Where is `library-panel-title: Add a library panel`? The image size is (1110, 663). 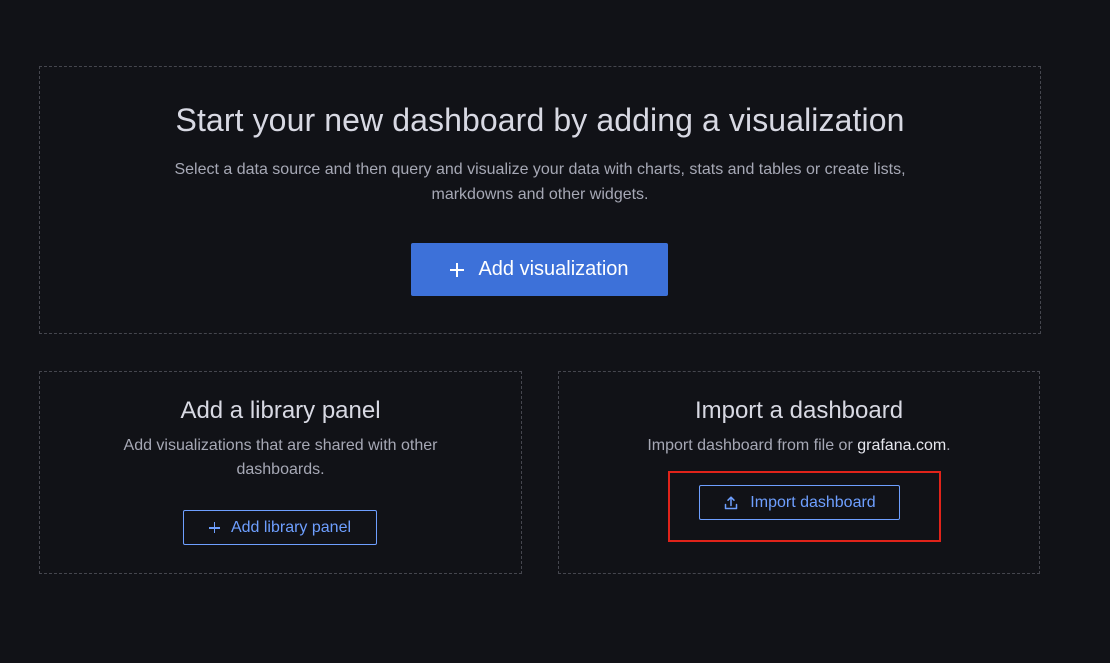 library-panel-title: Add a library panel is located at coordinates (280, 410).